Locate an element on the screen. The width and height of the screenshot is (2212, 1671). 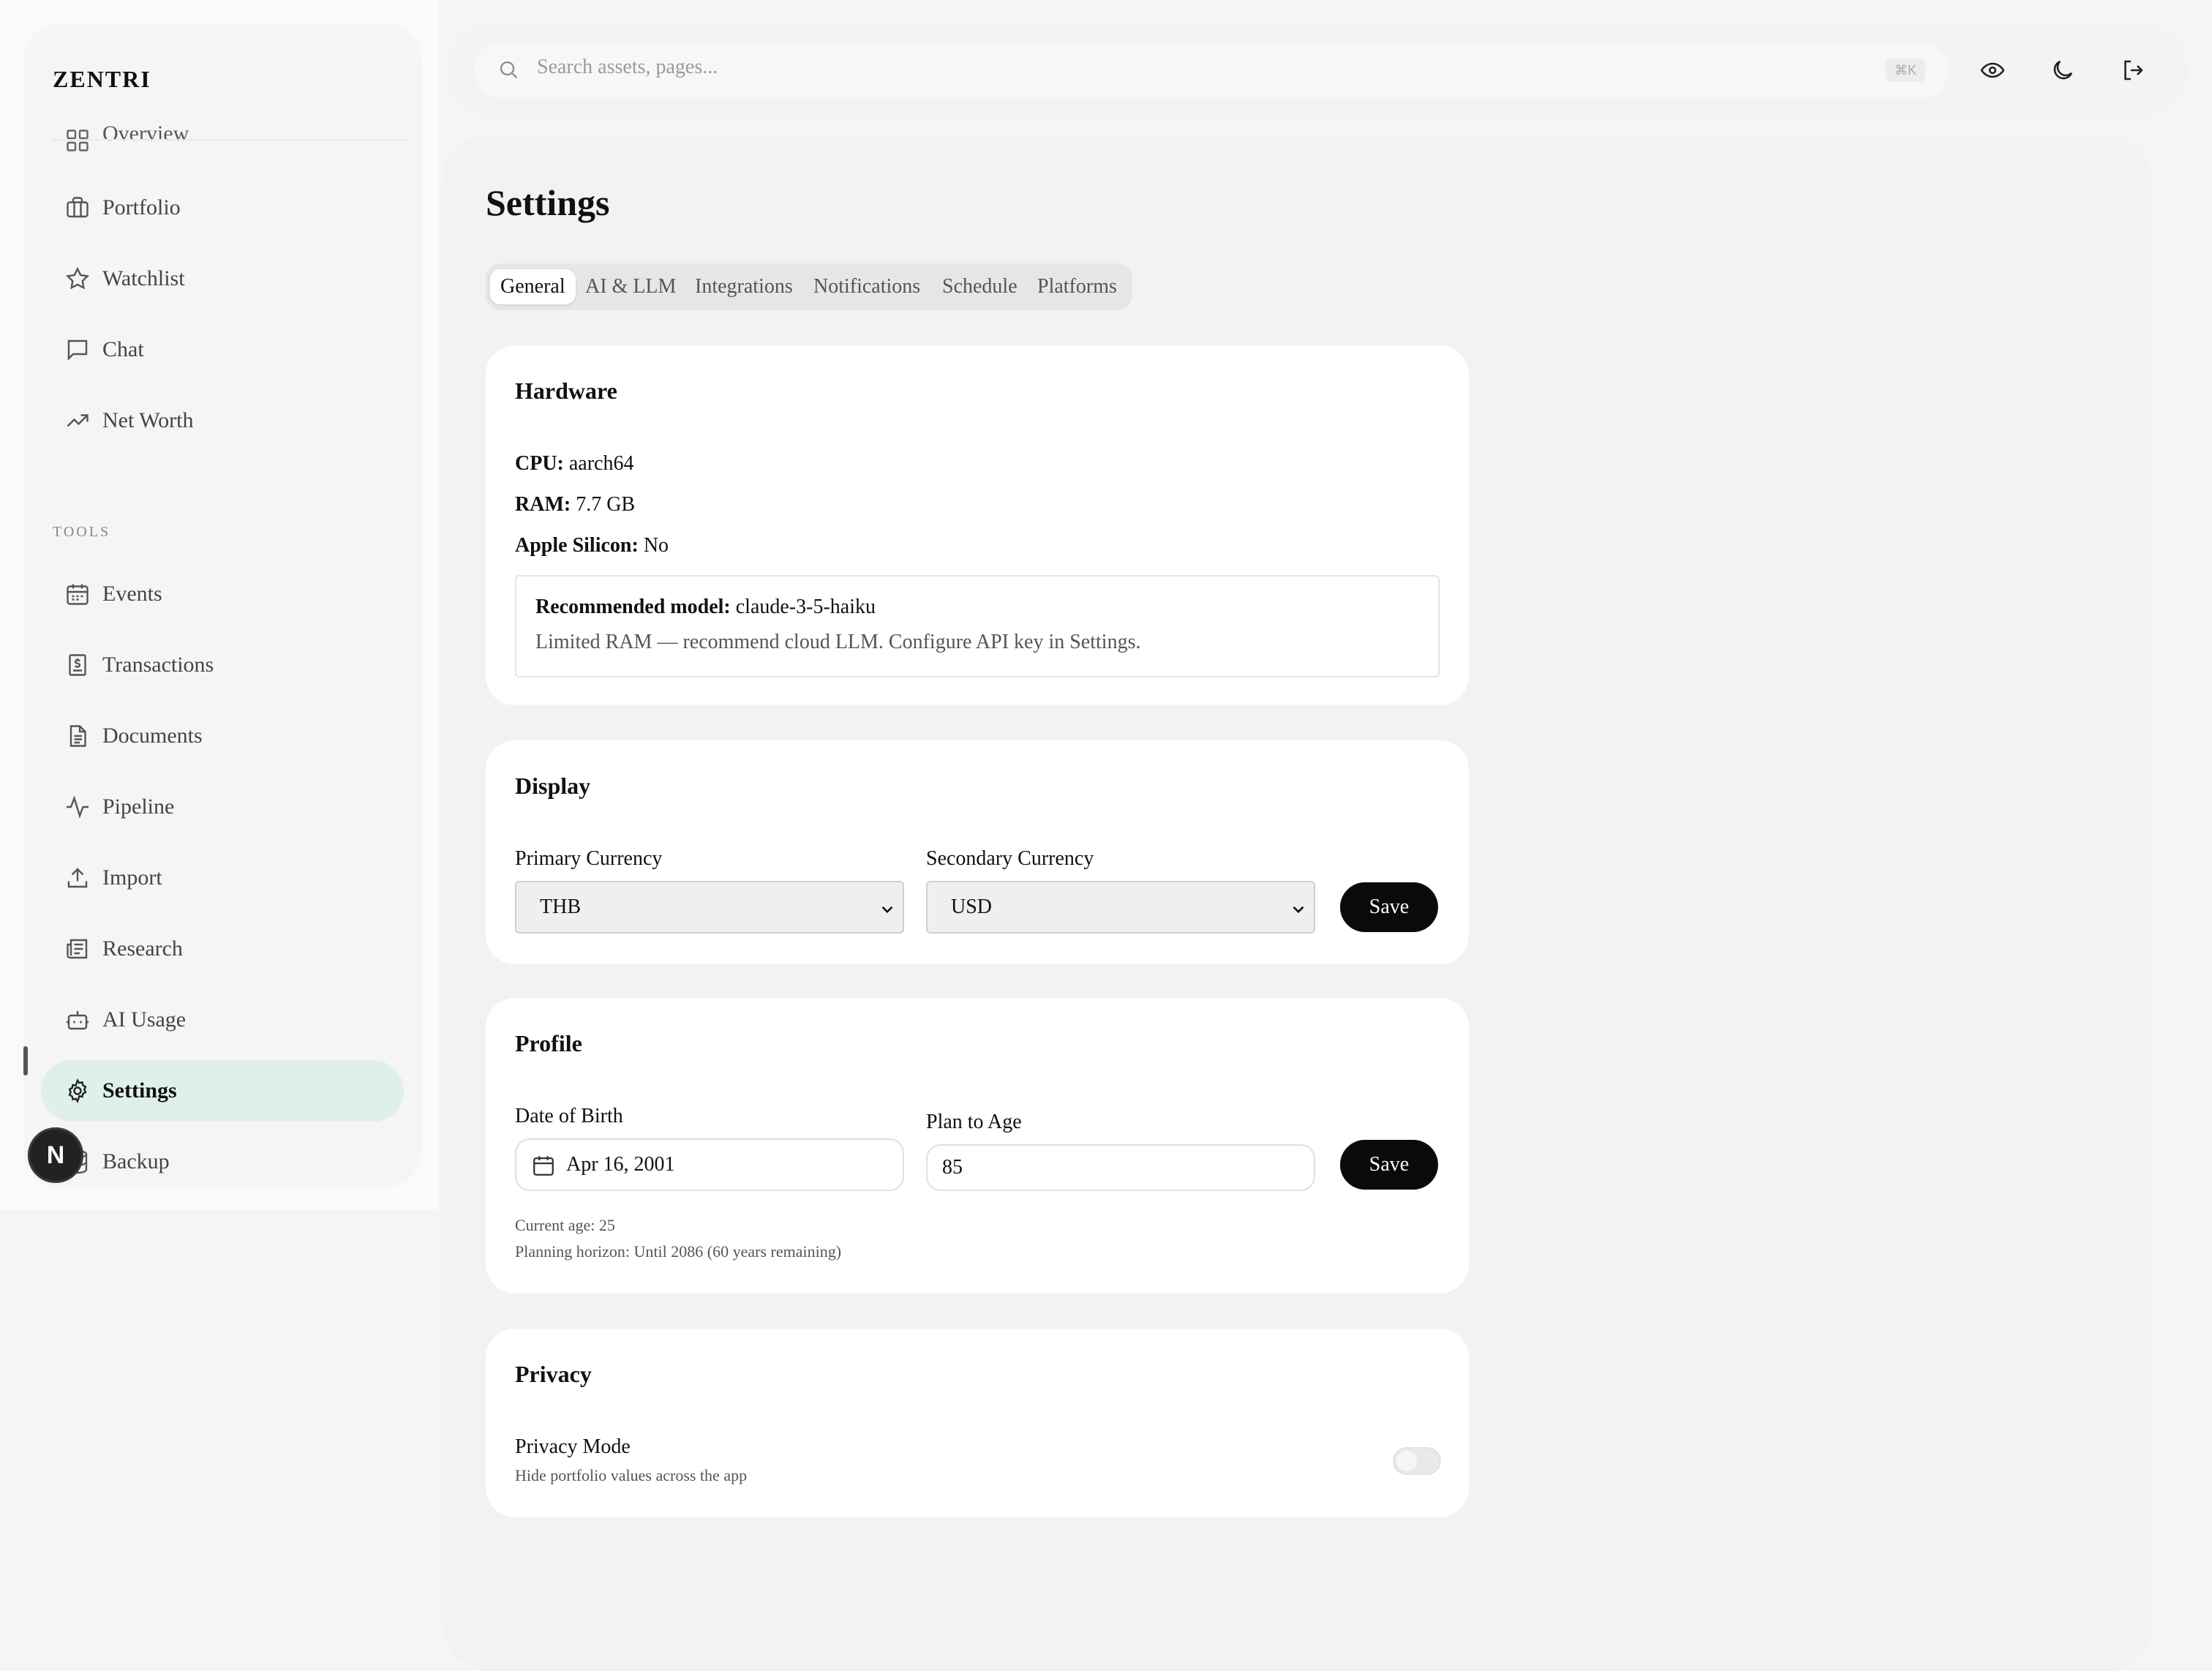
sidebar-item-research: Research is located at coordinates (223, 949).